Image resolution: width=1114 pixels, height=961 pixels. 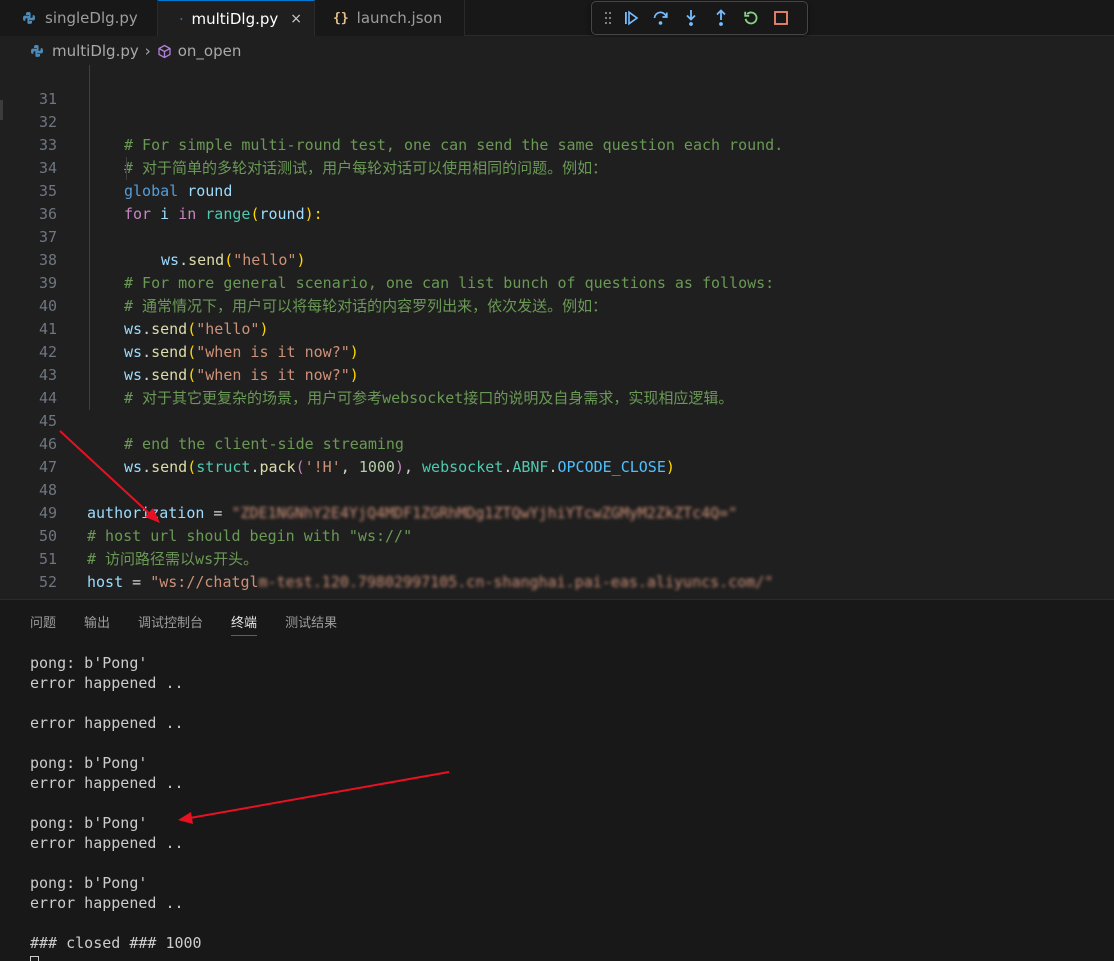 What do you see at coordinates (608, 18) in the screenshot?
I see `drag-handle-icon` at bounding box center [608, 18].